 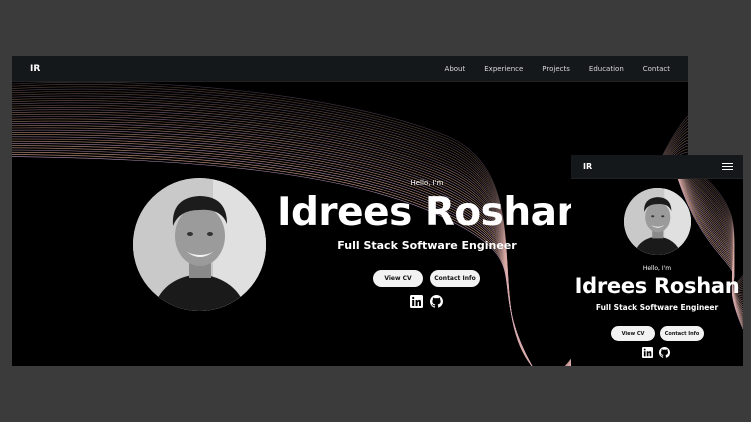 I want to click on nav-contact: Contact, so click(x=656, y=69).